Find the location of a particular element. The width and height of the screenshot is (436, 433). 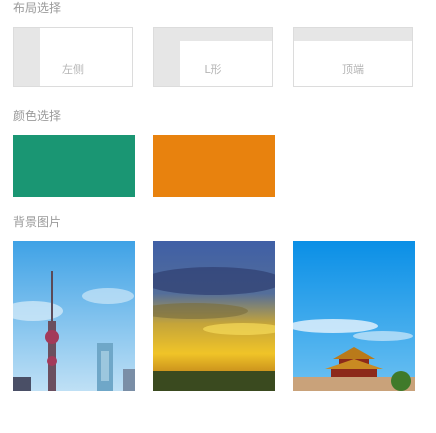

layout-option-label: 左侧 is located at coordinates (73, 69).